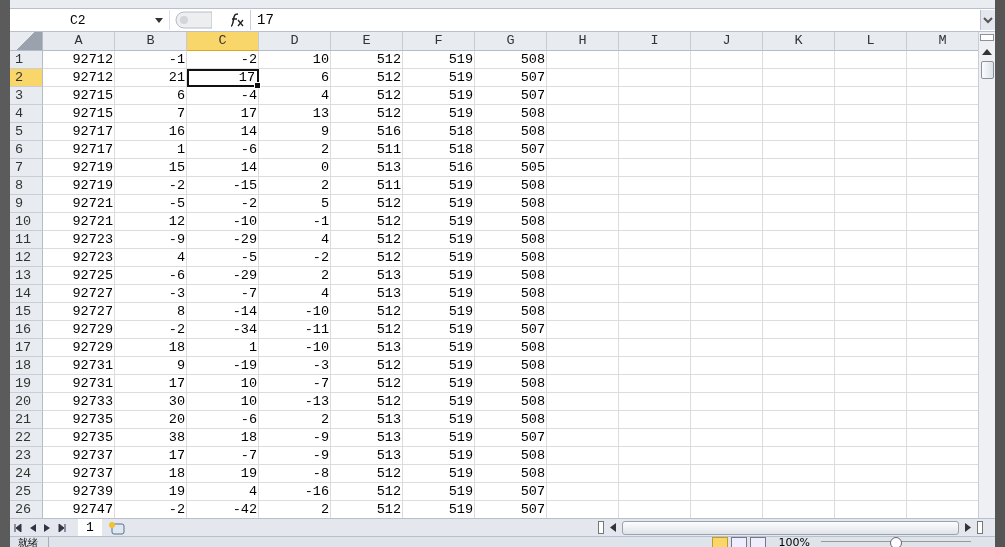  What do you see at coordinates (388, 132) in the screenshot?
I see `table-cell-text: 516` at bounding box center [388, 132].